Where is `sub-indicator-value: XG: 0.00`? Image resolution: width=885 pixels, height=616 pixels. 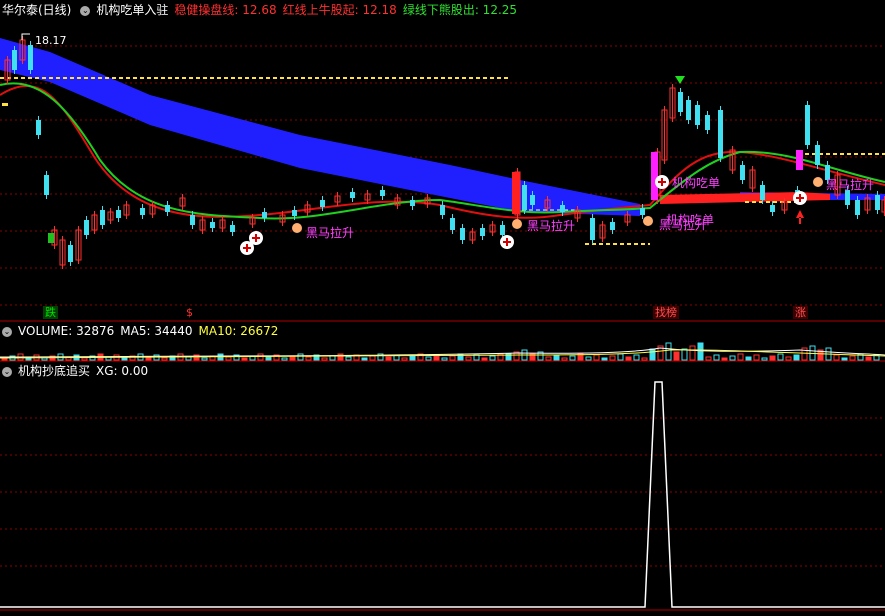
sub-indicator-value: XG: 0.00 is located at coordinates (122, 371).